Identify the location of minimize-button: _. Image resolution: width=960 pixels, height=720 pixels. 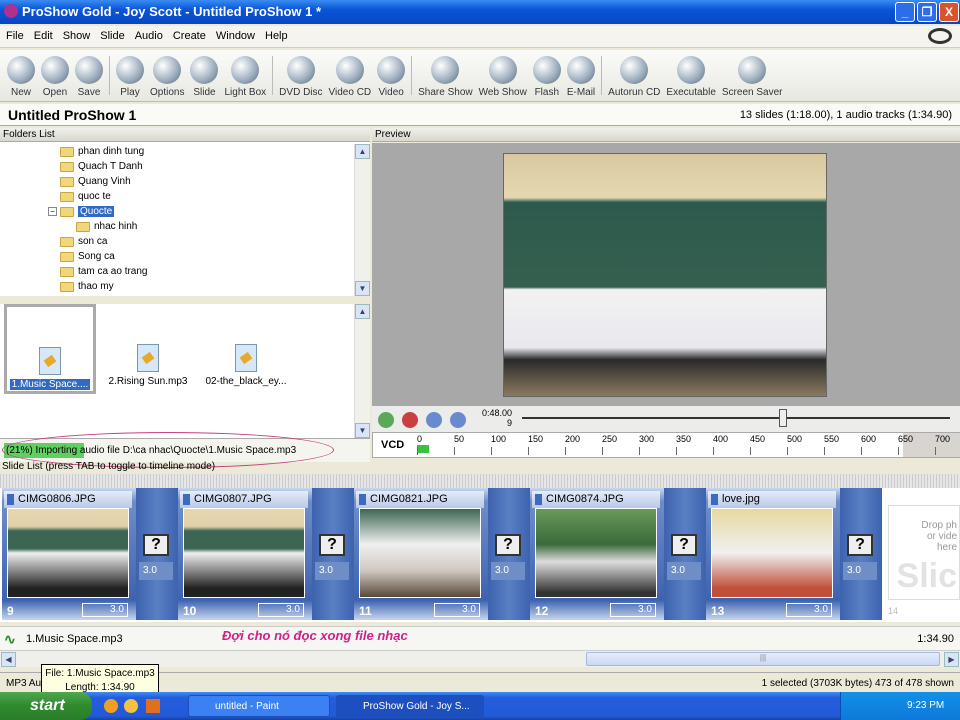
(905, 12).